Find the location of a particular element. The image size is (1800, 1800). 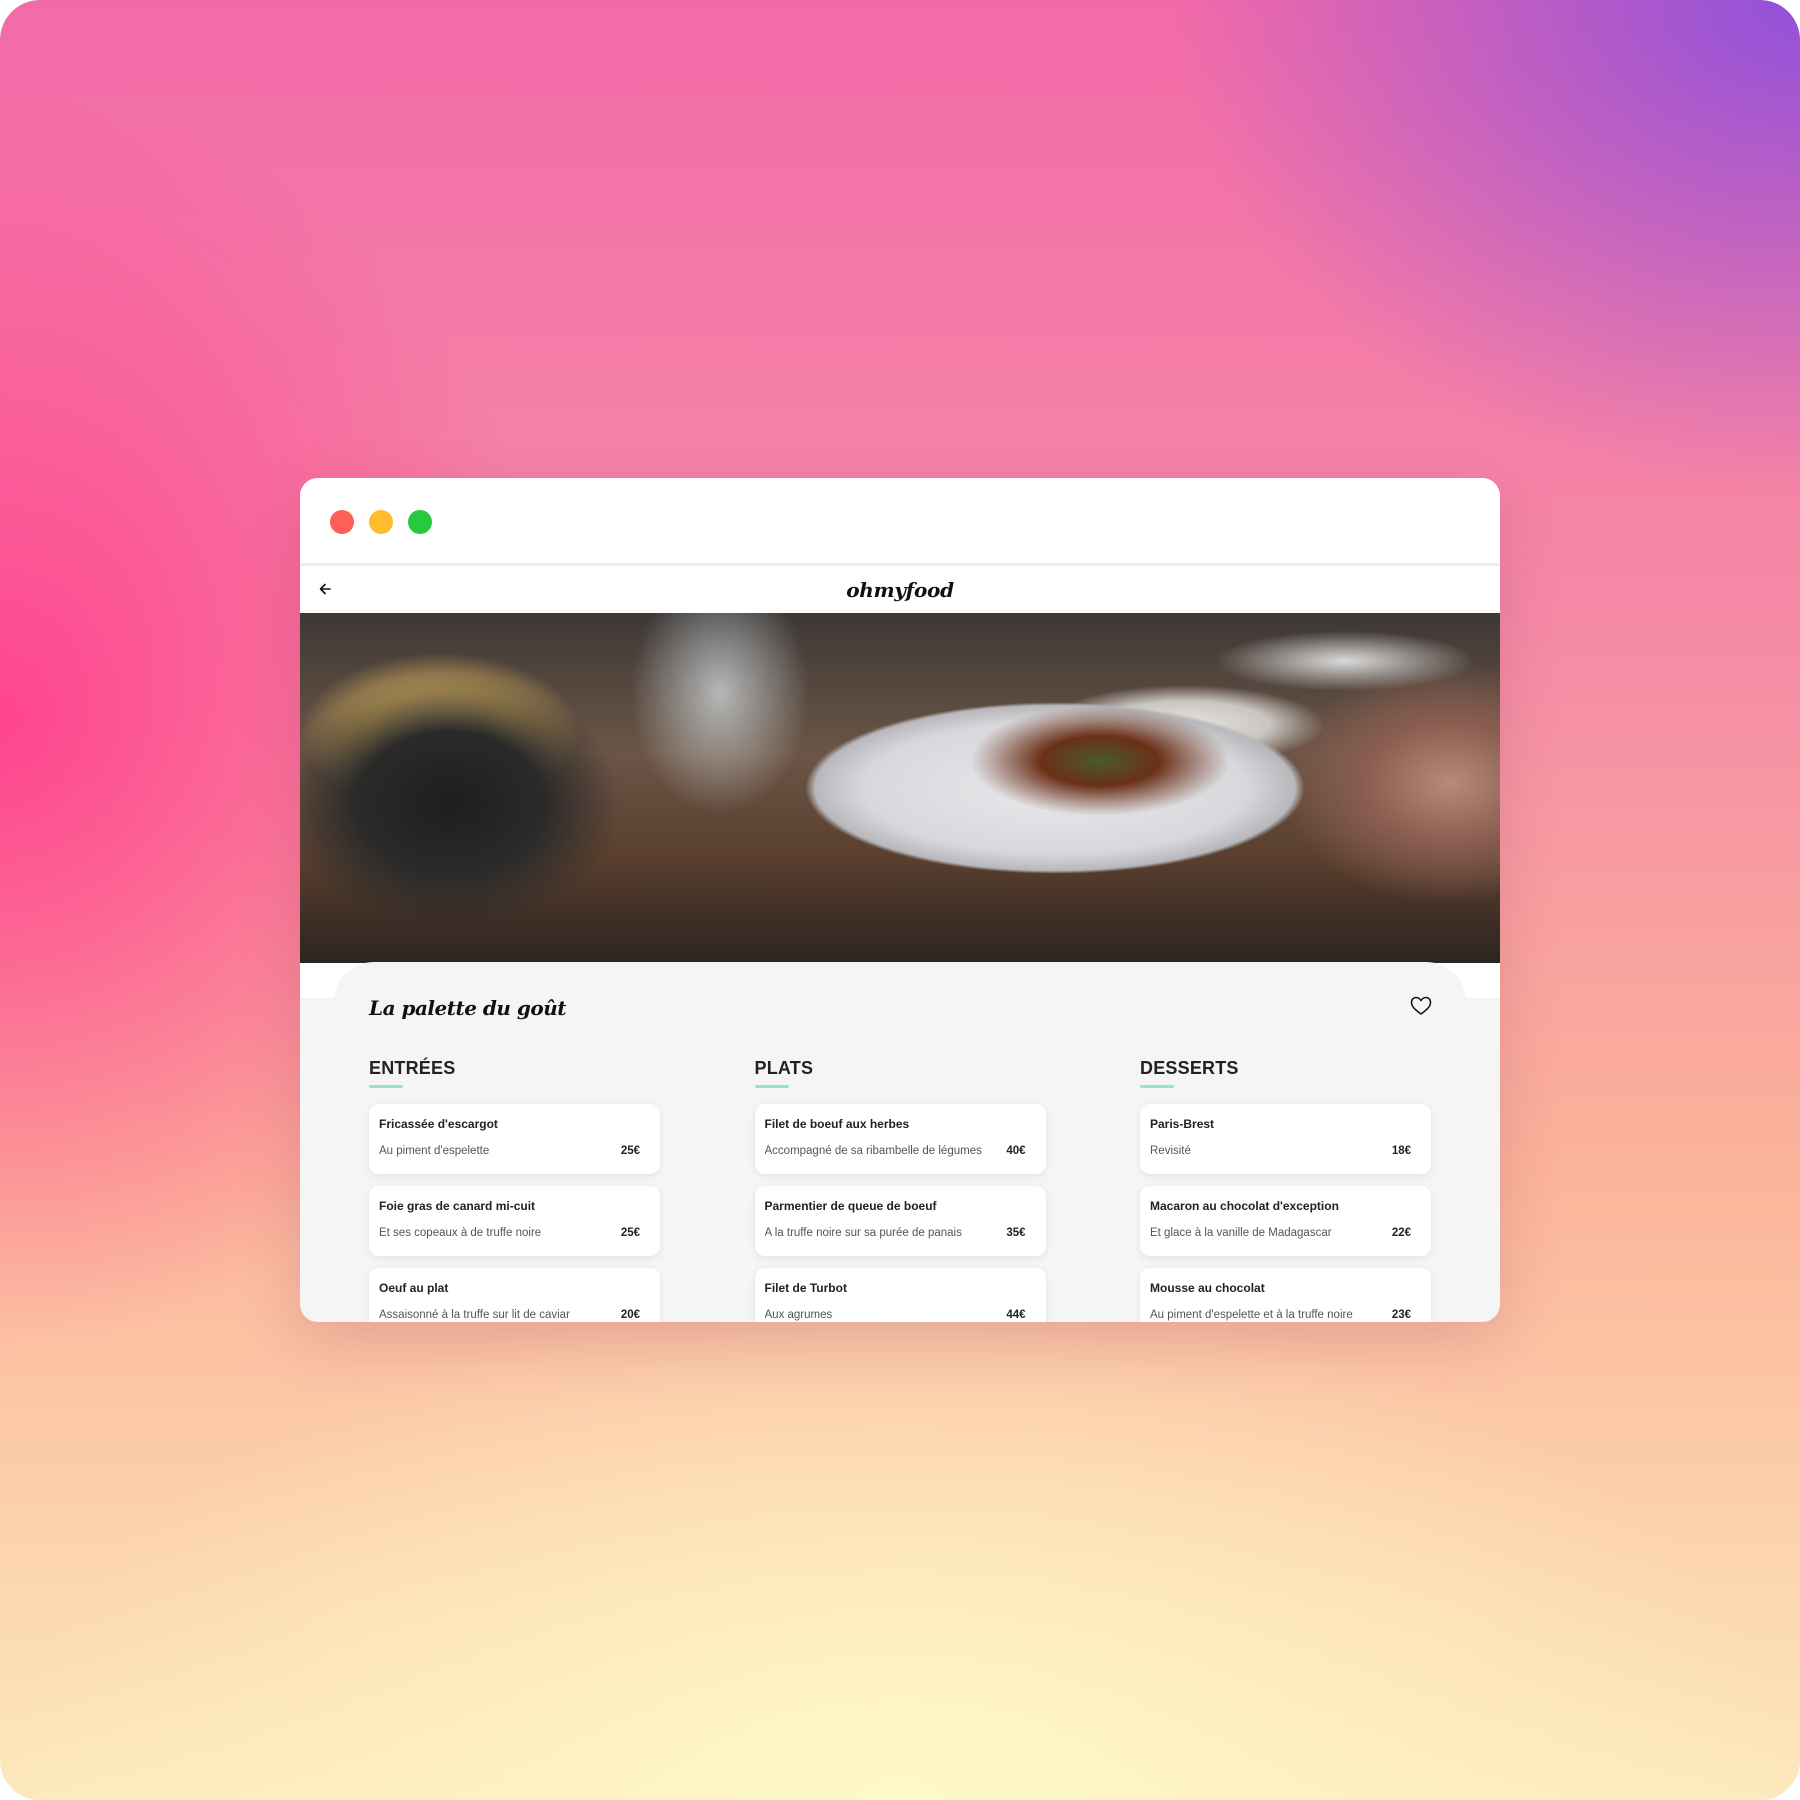

close-window-button is located at coordinates (342, 522).